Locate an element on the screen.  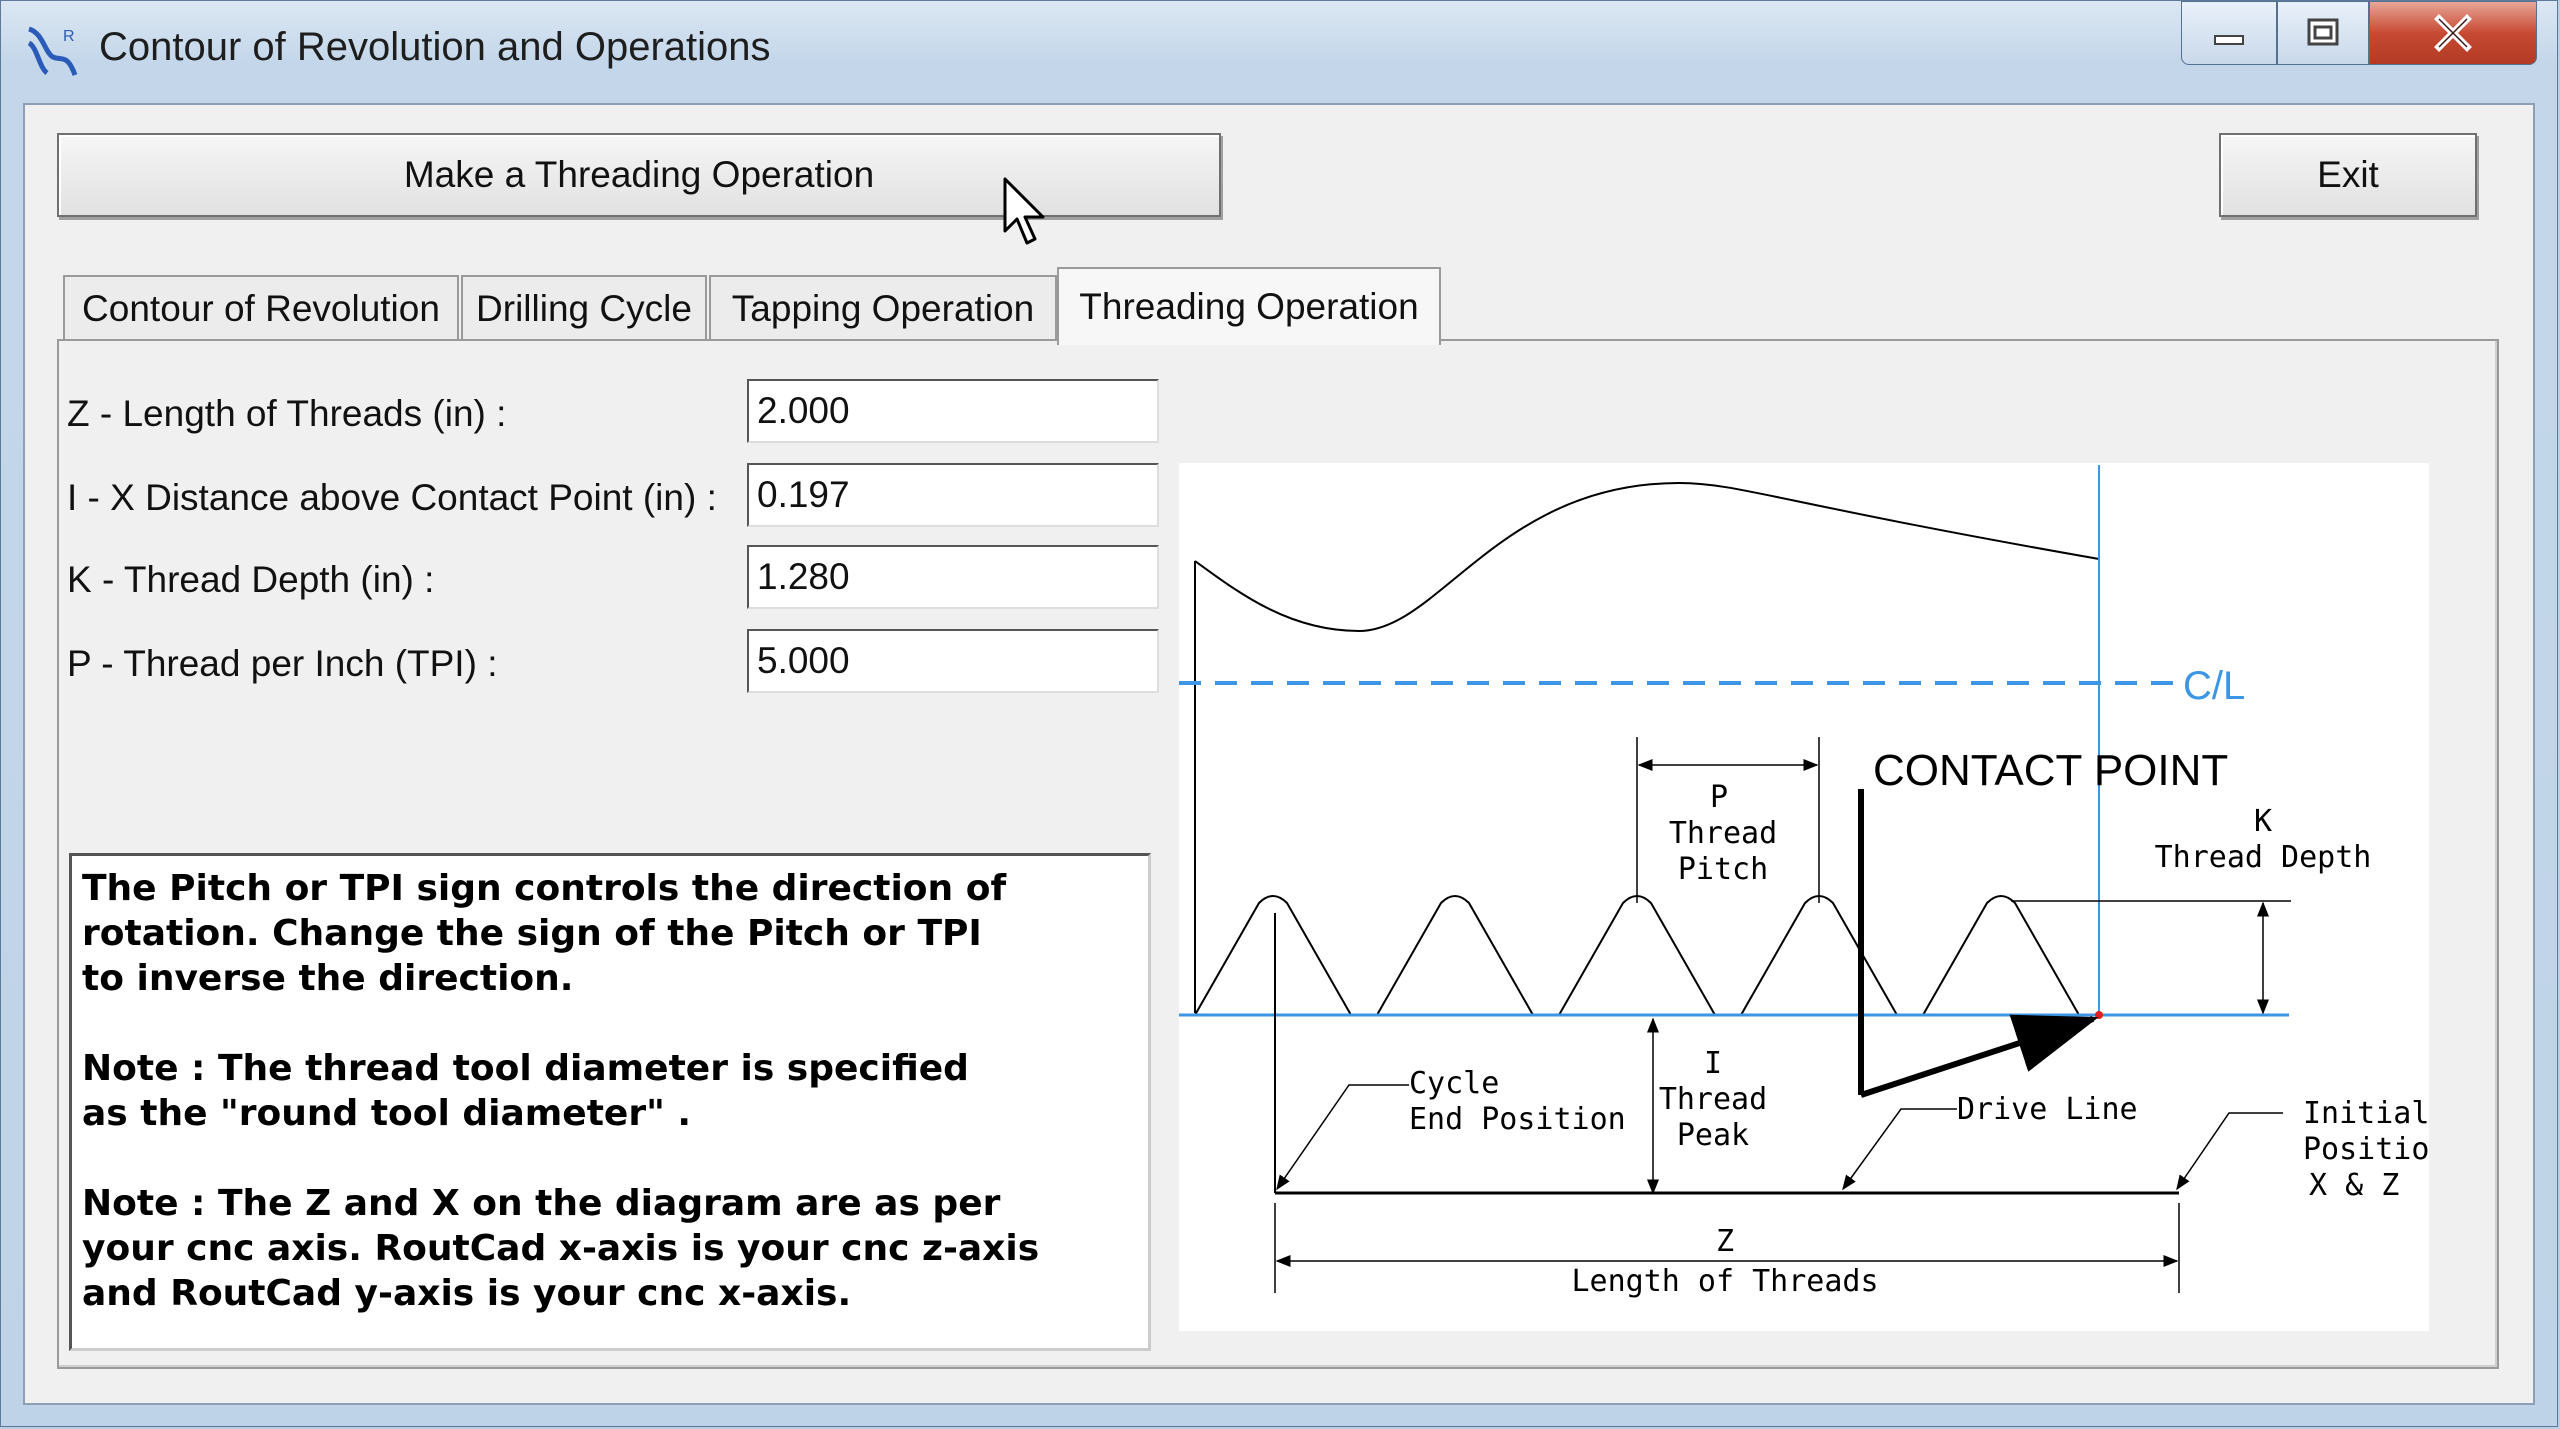
z-length-label: Z - Length of Threads (in) : is located at coordinates (287, 413).